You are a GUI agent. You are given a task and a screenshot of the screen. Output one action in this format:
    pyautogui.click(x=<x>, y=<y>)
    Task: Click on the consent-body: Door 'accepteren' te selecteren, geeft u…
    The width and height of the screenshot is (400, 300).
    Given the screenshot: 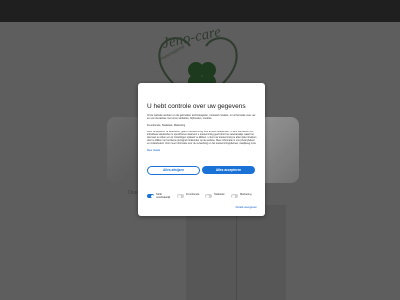 What is the action you would take?
    pyautogui.click(x=202, y=138)
    